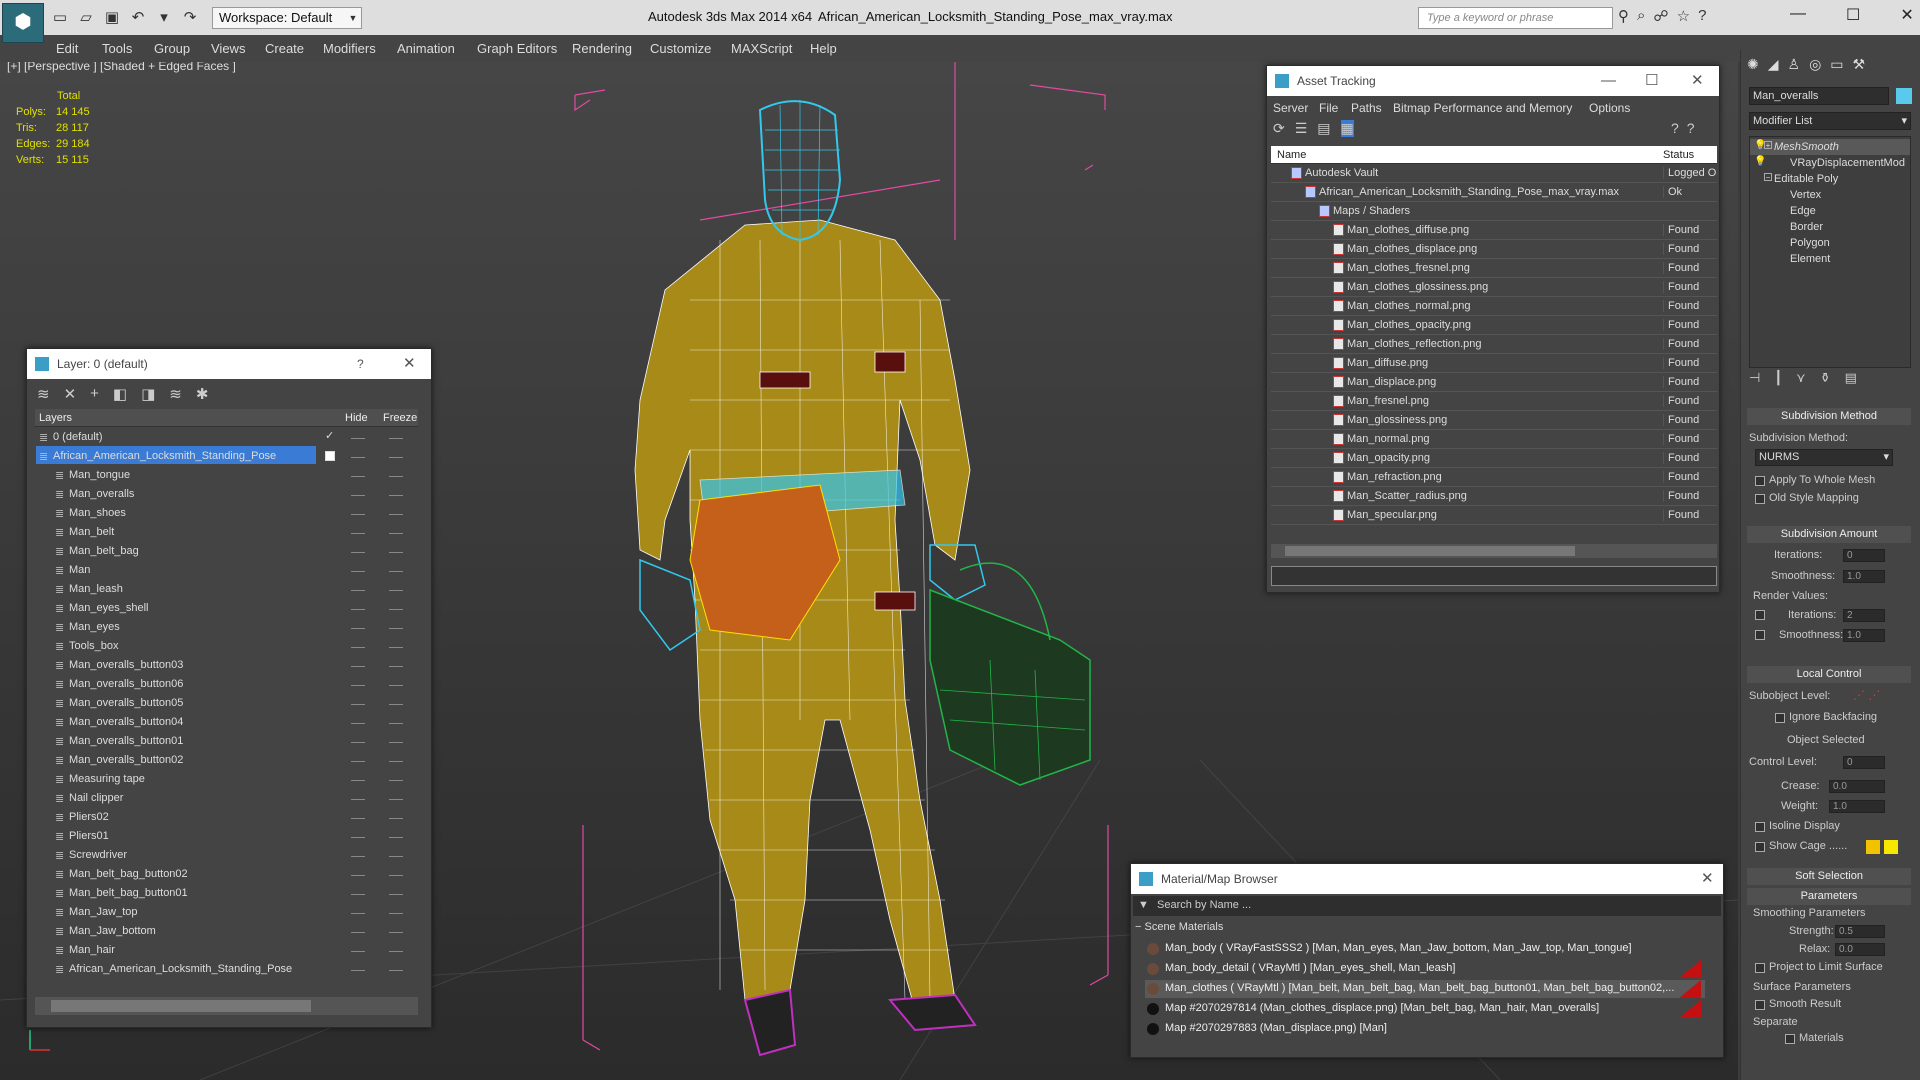  Describe the element at coordinates (1609, 108) in the screenshot. I see `menu-options: Options` at that location.